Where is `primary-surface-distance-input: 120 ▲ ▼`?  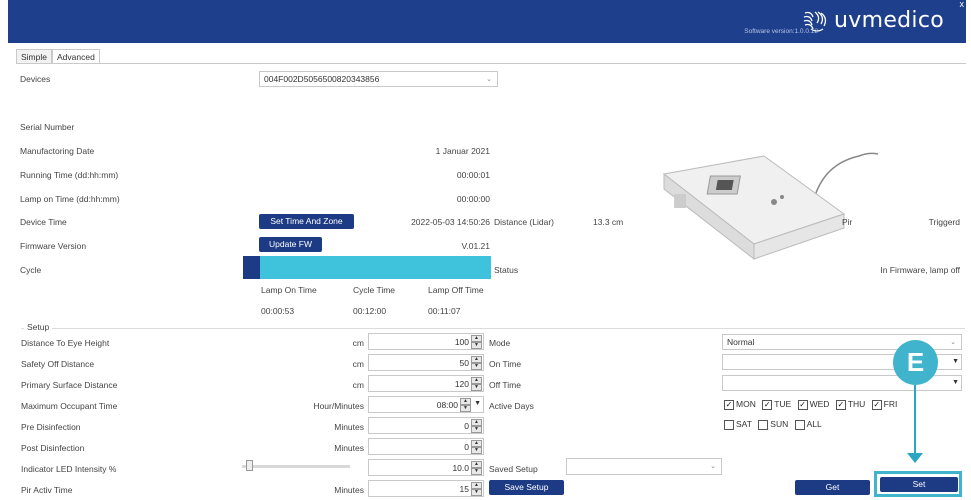 primary-surface-distance-input: 120 ▲ ▼ is located at coordinates (426, 383).